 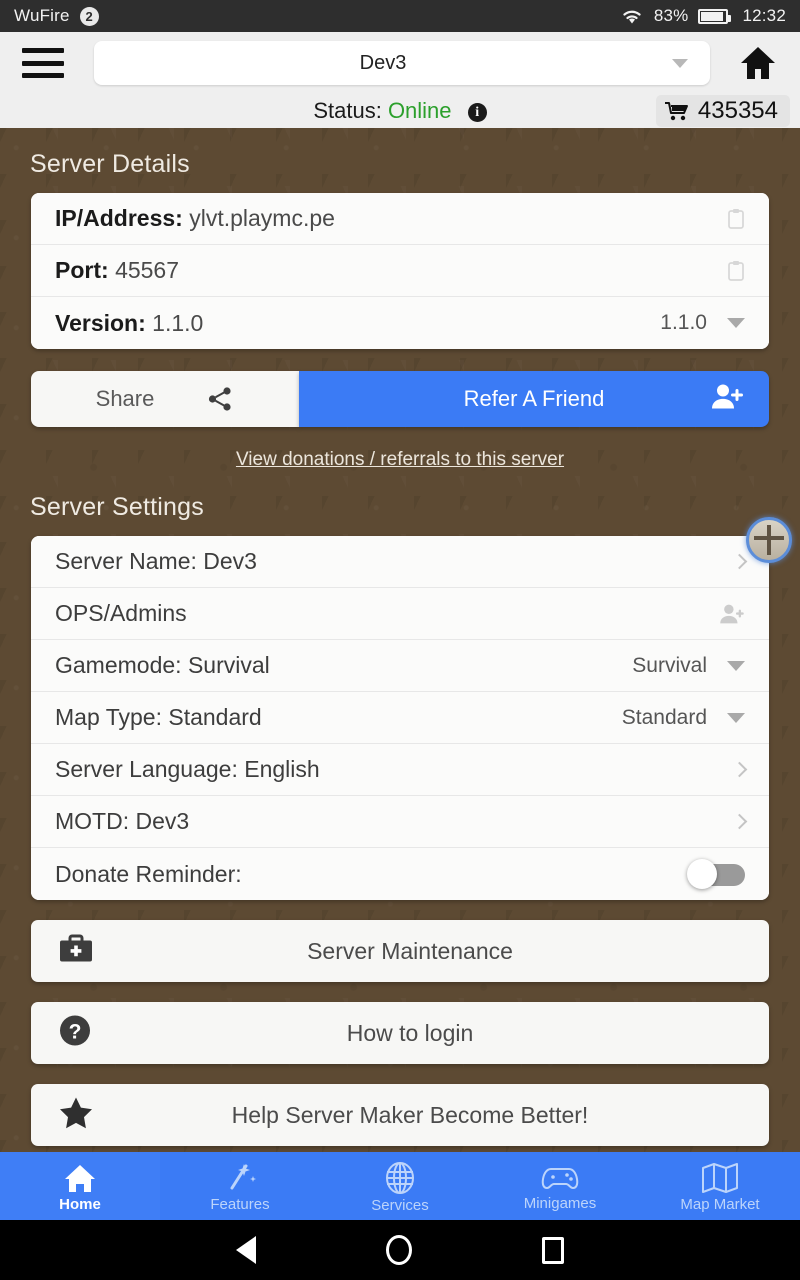 I want to click on nav-item-map-market: Map Market, so click(x=720, y=1186).